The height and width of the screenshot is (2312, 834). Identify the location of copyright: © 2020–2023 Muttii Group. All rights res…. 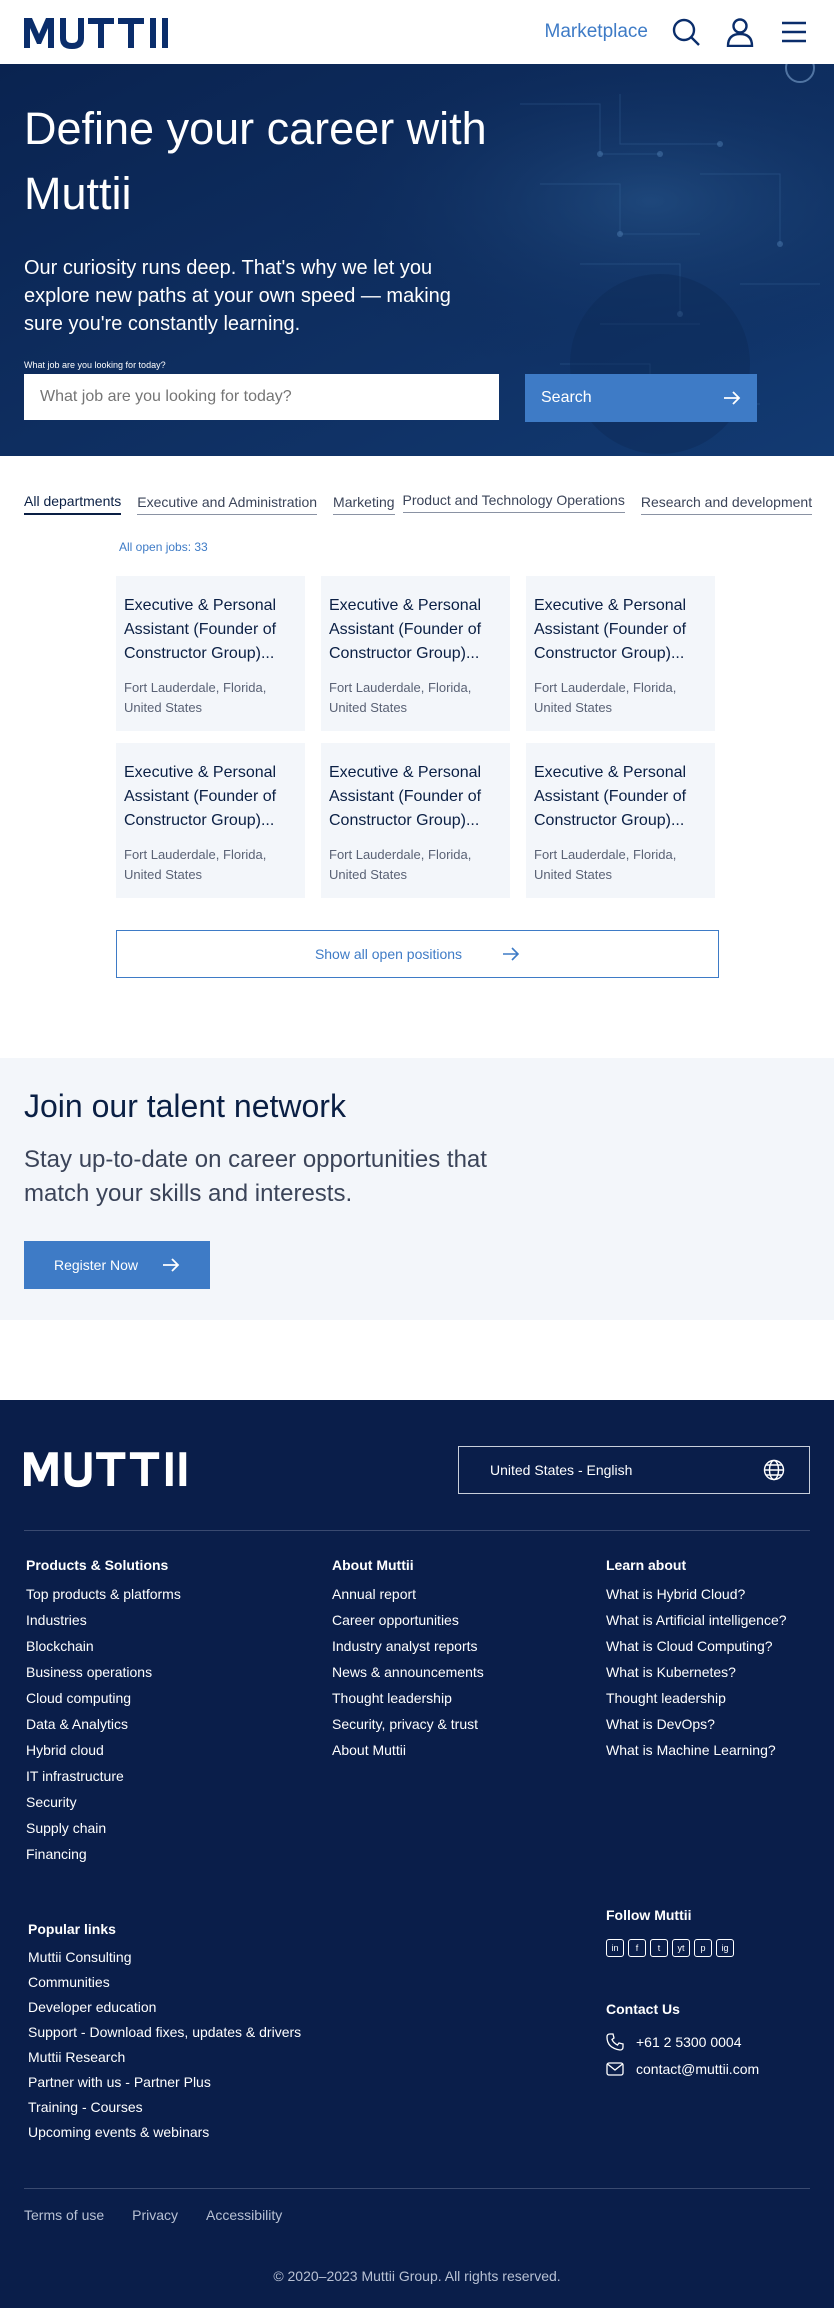
(417, 2276).